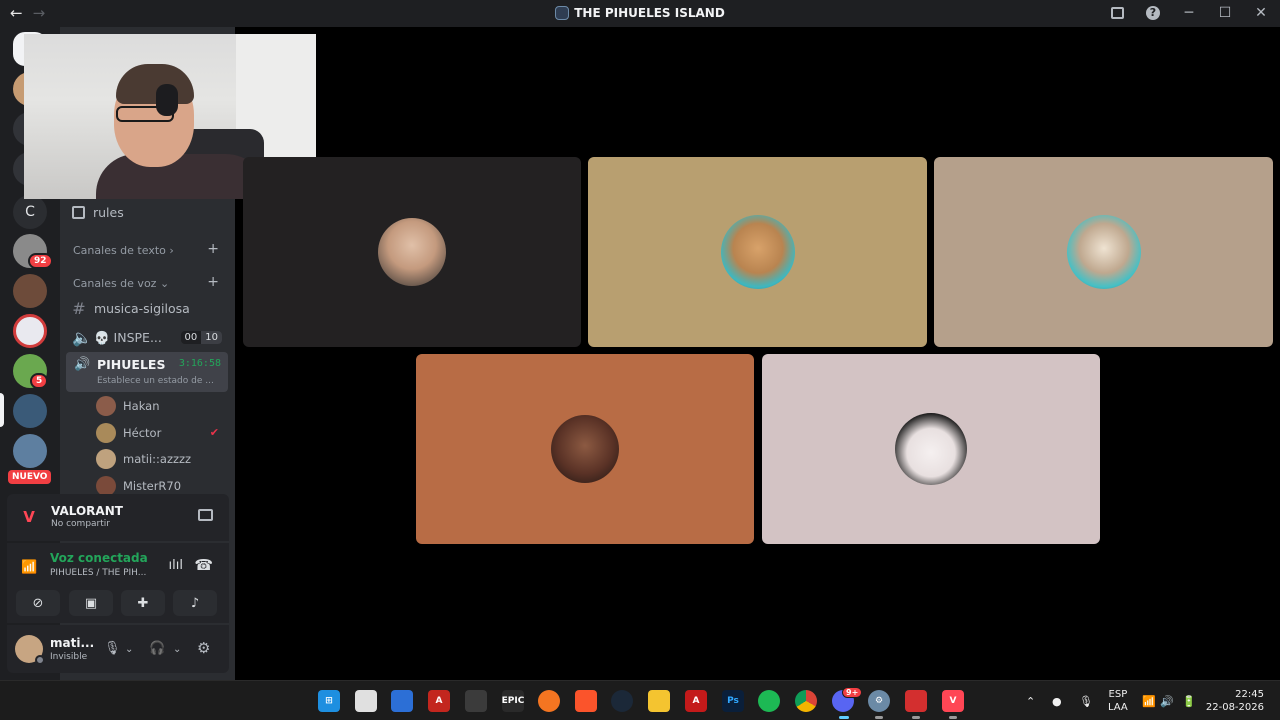 The width and height of the screenshot is (1280, 720). What do you see at coordinates (118, 517) in the screenshot?
I see `activity-panel: V VALORANT No compartir` at bounding box center [118, 517].